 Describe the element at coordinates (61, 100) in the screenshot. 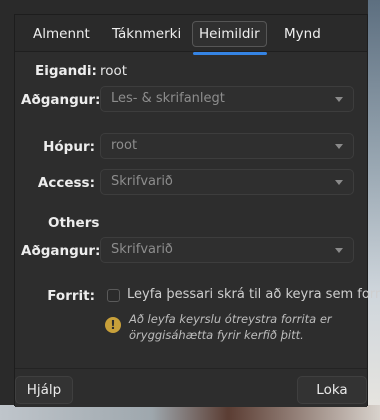

I see `owner-access-label: Aðgangur:` at that location.